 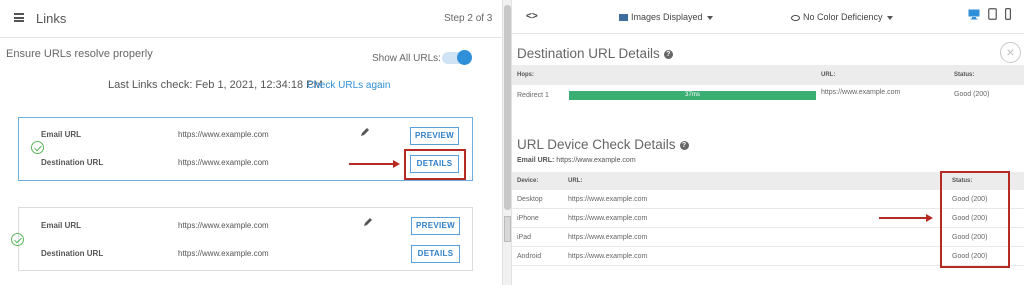 What do you see at coordinates (507, 107) in the screenshot?
I see `scrollbar-thumb` at bounding box center [507, 107].